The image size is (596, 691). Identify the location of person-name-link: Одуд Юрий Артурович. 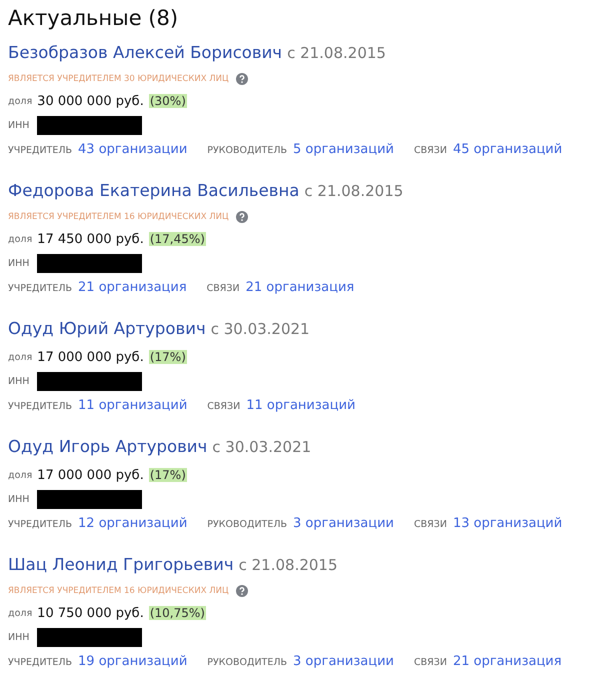
(107, 328).